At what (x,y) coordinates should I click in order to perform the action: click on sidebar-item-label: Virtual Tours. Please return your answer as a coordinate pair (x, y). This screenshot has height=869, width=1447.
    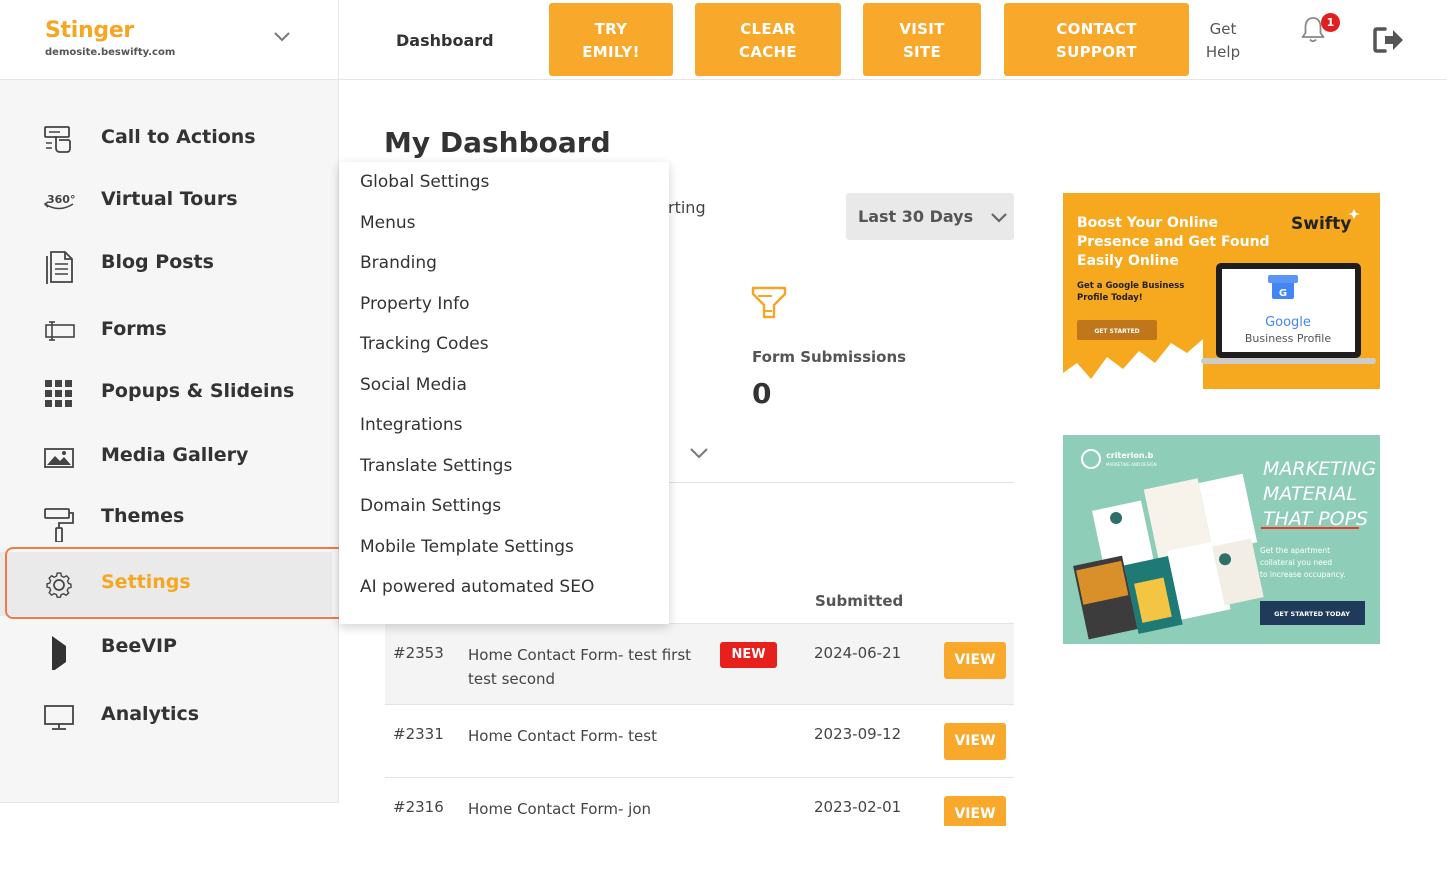
    Looking at the image, I should click on (169, 199).